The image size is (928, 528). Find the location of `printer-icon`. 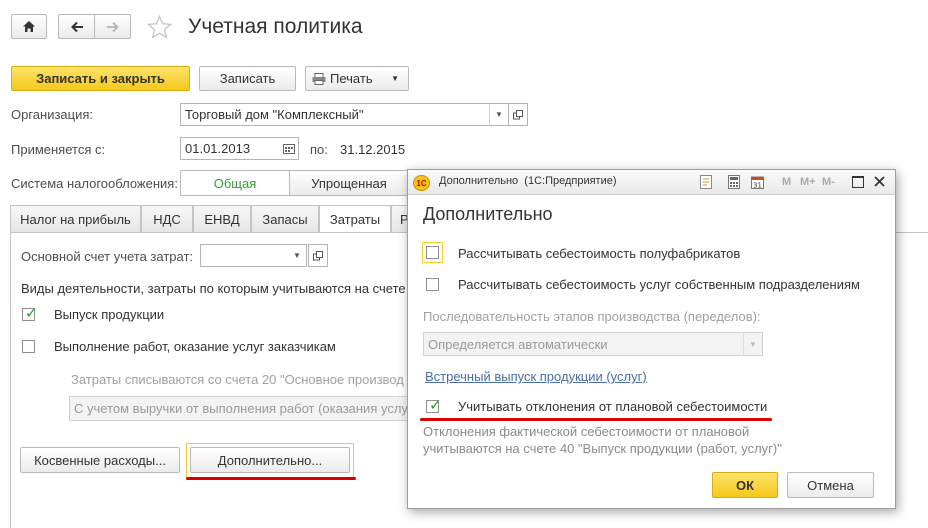

printer-icon is located at coordinates (319, 78).